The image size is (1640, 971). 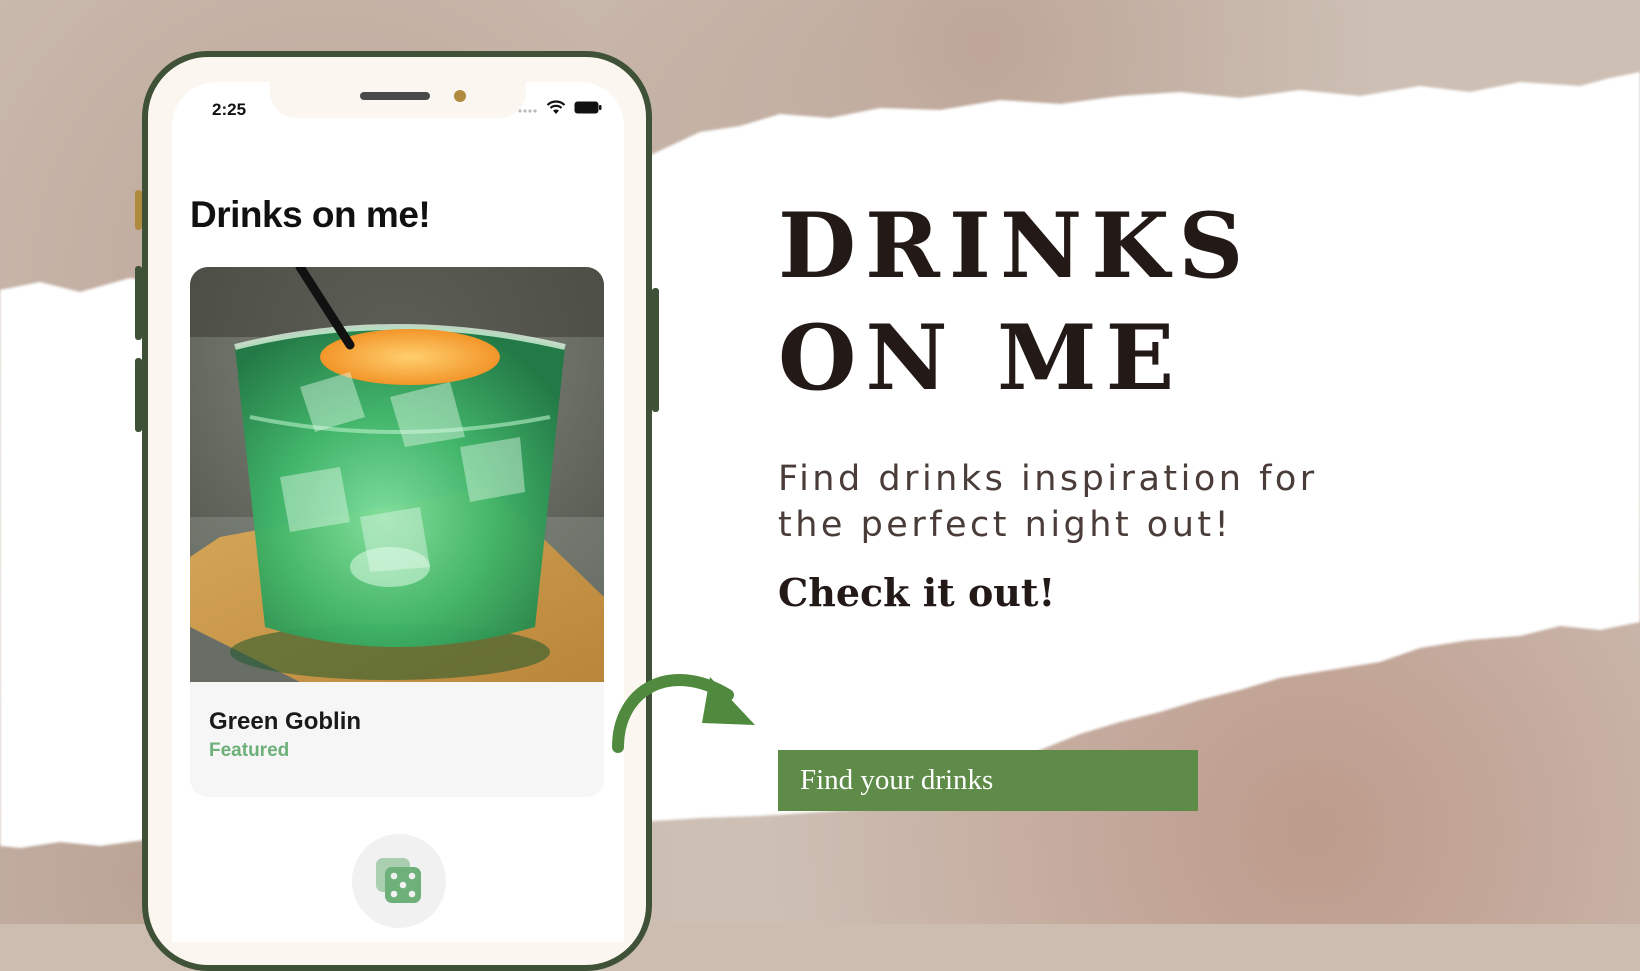 What do you see at coordinates (460, 96) in the screenshot?
I see `front-camera` at bounding box center [460, 96].